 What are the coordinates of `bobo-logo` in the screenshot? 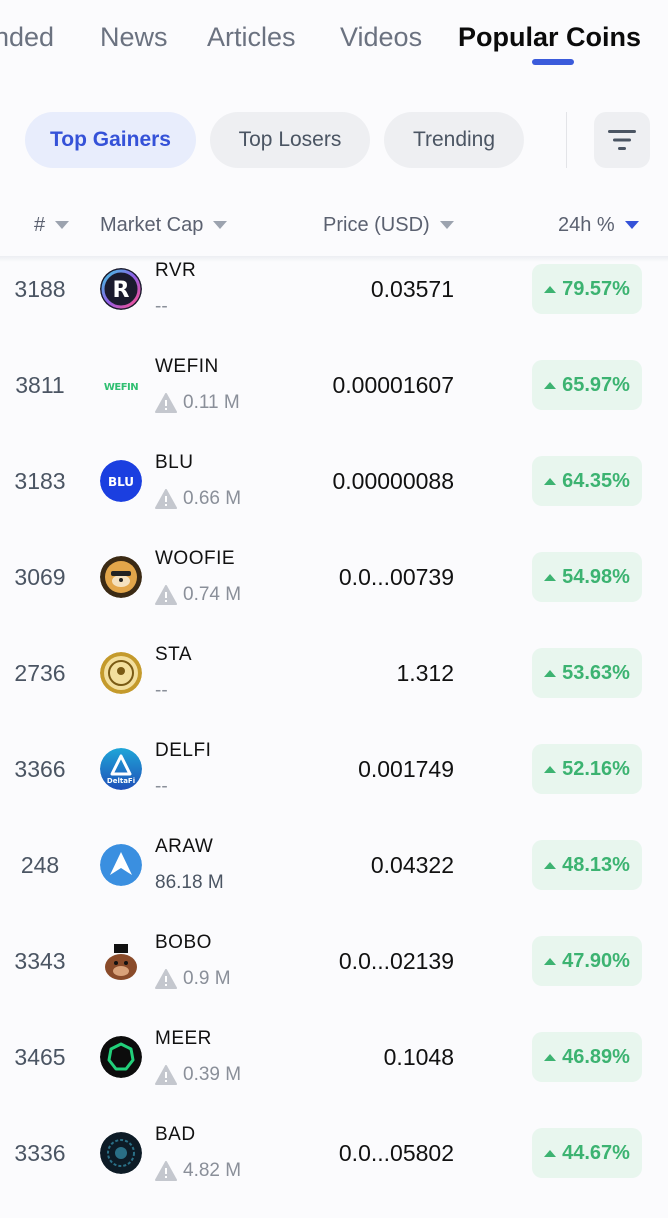 It's located at (121, 961).